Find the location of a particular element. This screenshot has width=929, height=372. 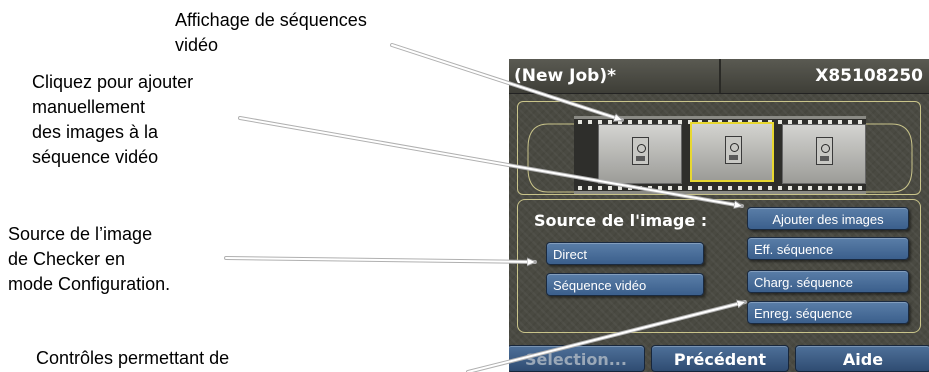

callout-controls: Contrôles permettant de is located at coordinates (132, 358).